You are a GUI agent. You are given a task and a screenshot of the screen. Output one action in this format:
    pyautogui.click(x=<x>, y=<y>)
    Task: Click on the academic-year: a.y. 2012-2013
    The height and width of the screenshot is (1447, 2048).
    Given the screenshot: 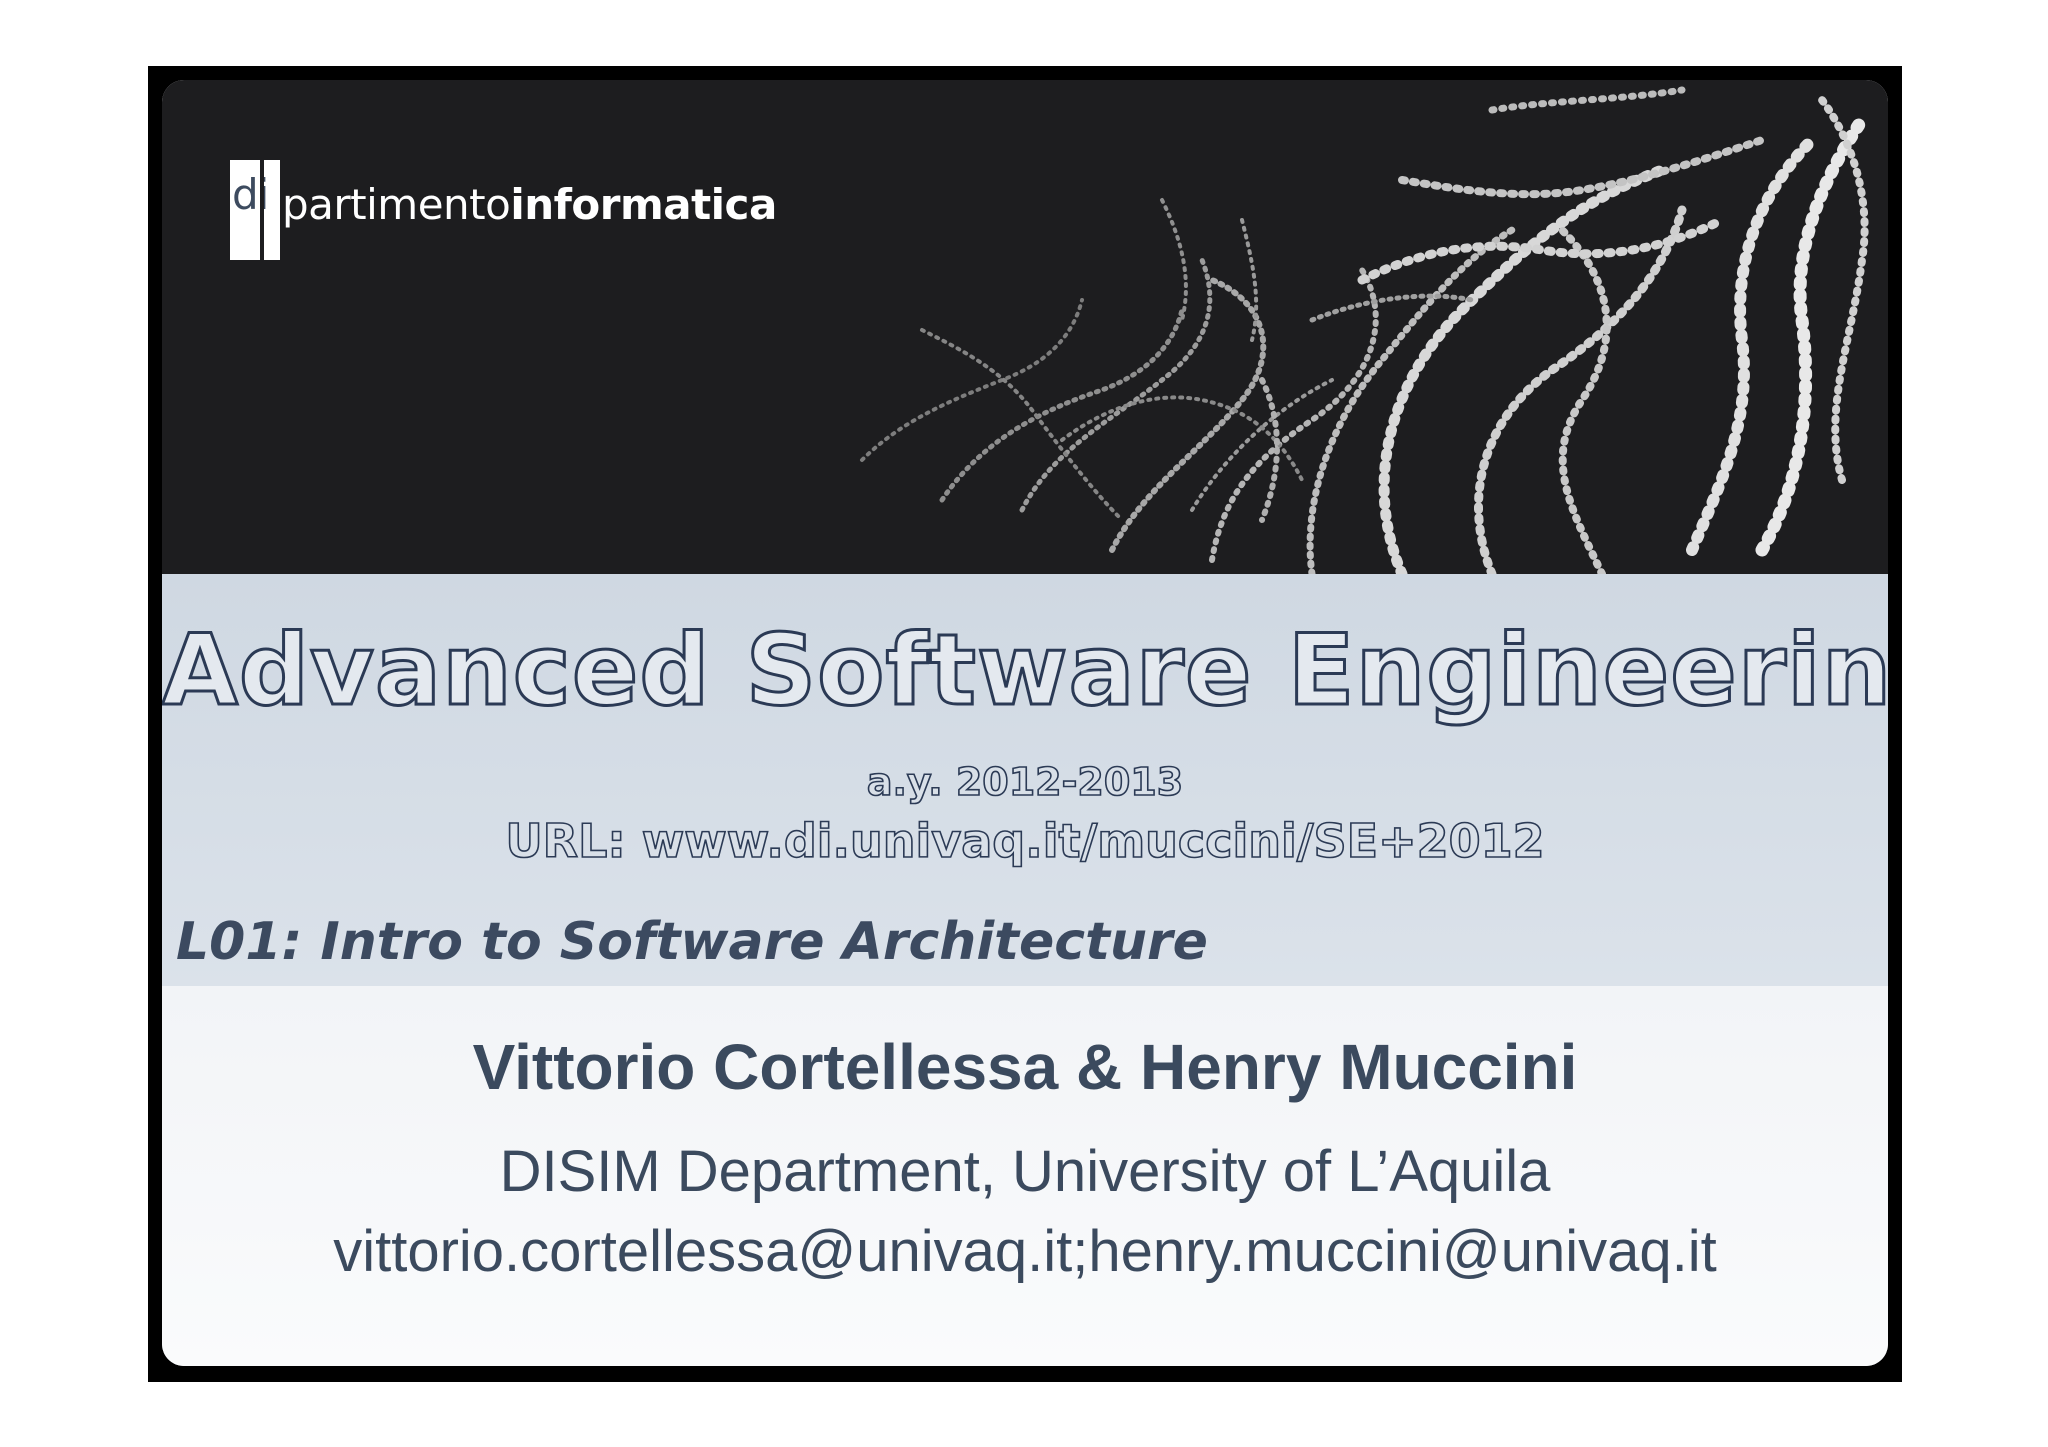 What is the action you would take?
    pyautogui.click(x=1025, y=782)
    